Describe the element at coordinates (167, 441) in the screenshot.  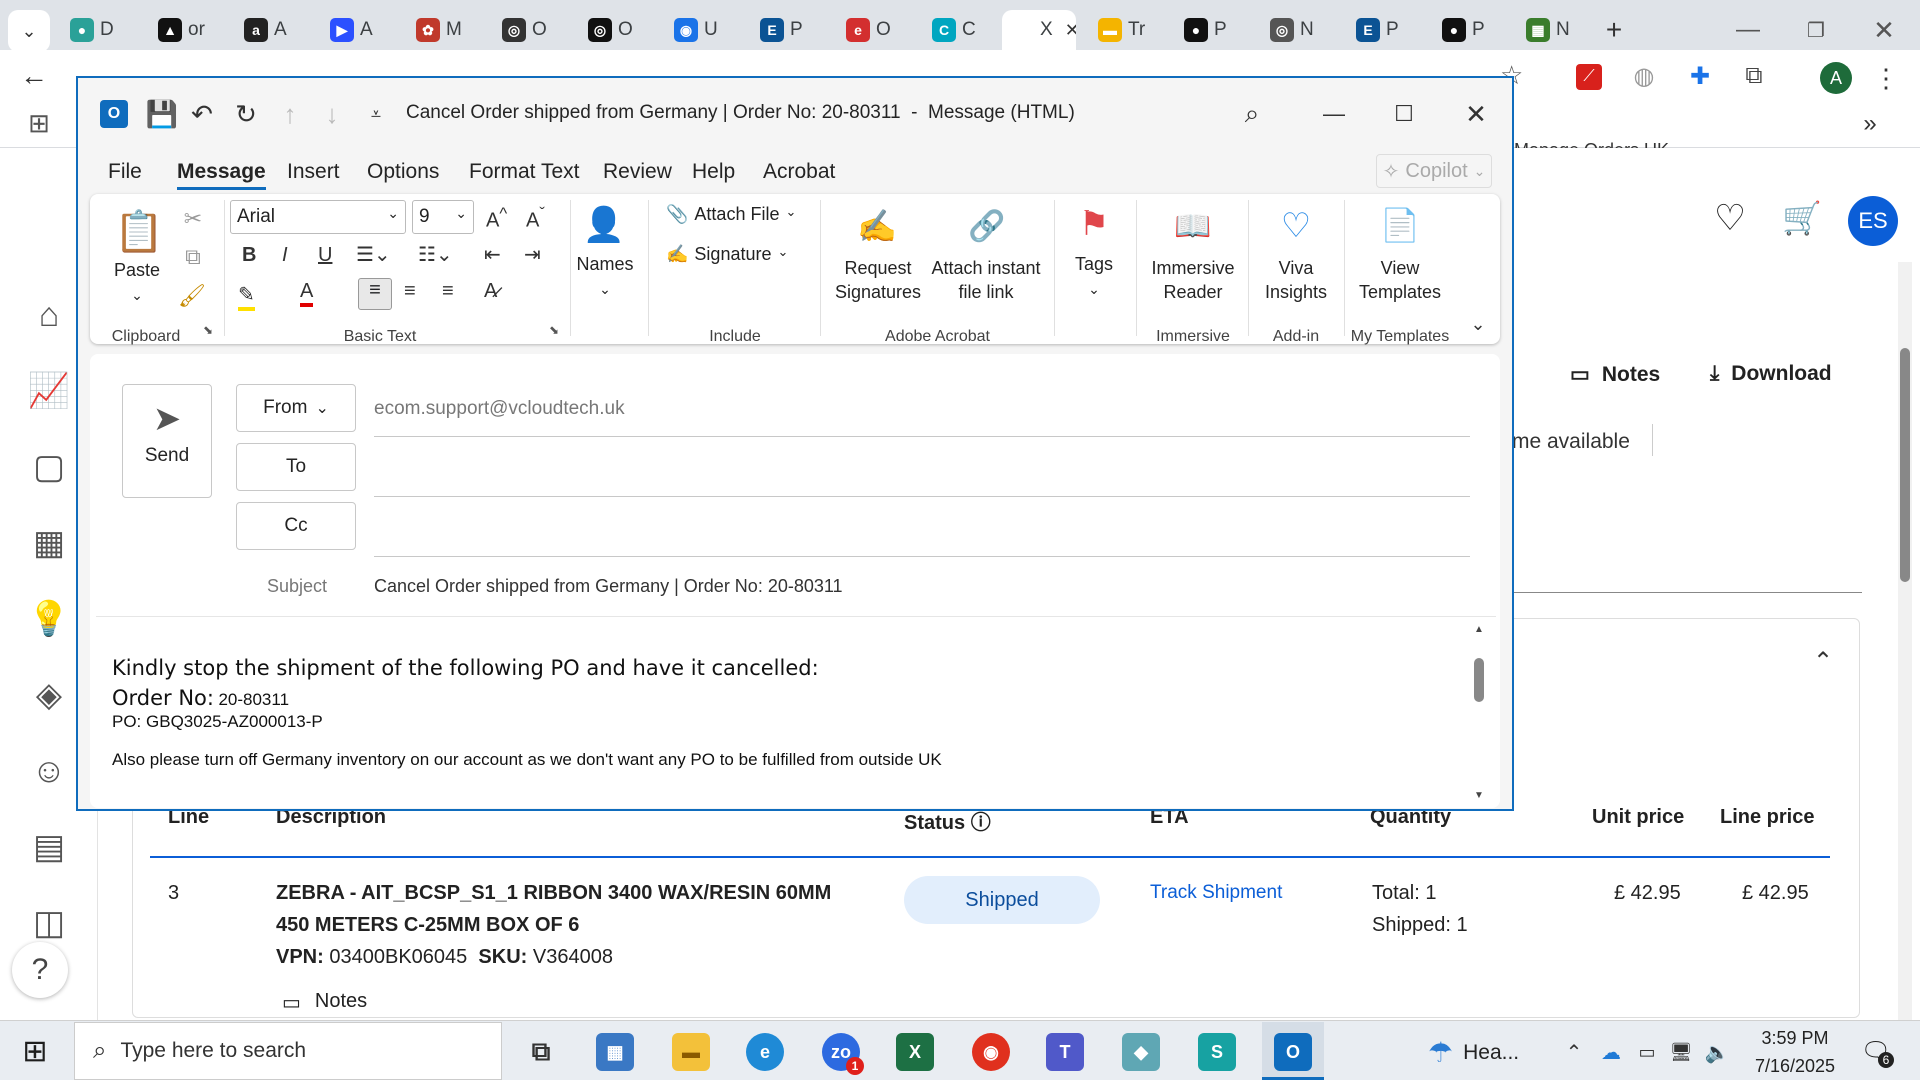
I see `send-button: ➤ Send` at that location.